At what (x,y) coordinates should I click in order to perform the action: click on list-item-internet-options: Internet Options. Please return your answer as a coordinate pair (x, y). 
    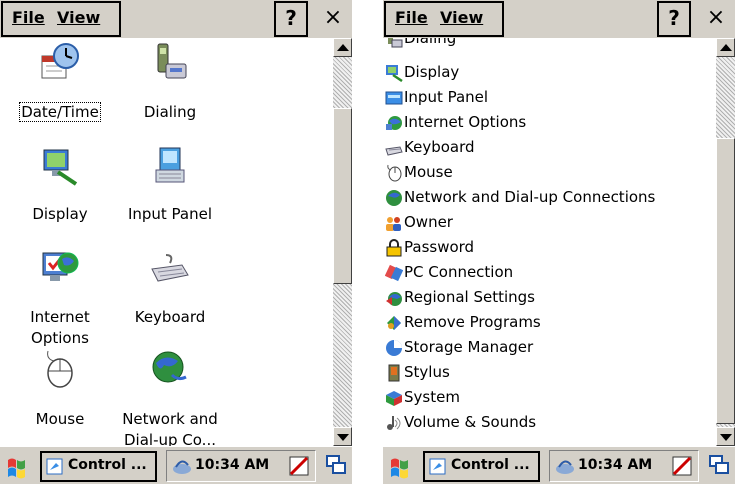
    Looking at the image, I should click on (548, 122).